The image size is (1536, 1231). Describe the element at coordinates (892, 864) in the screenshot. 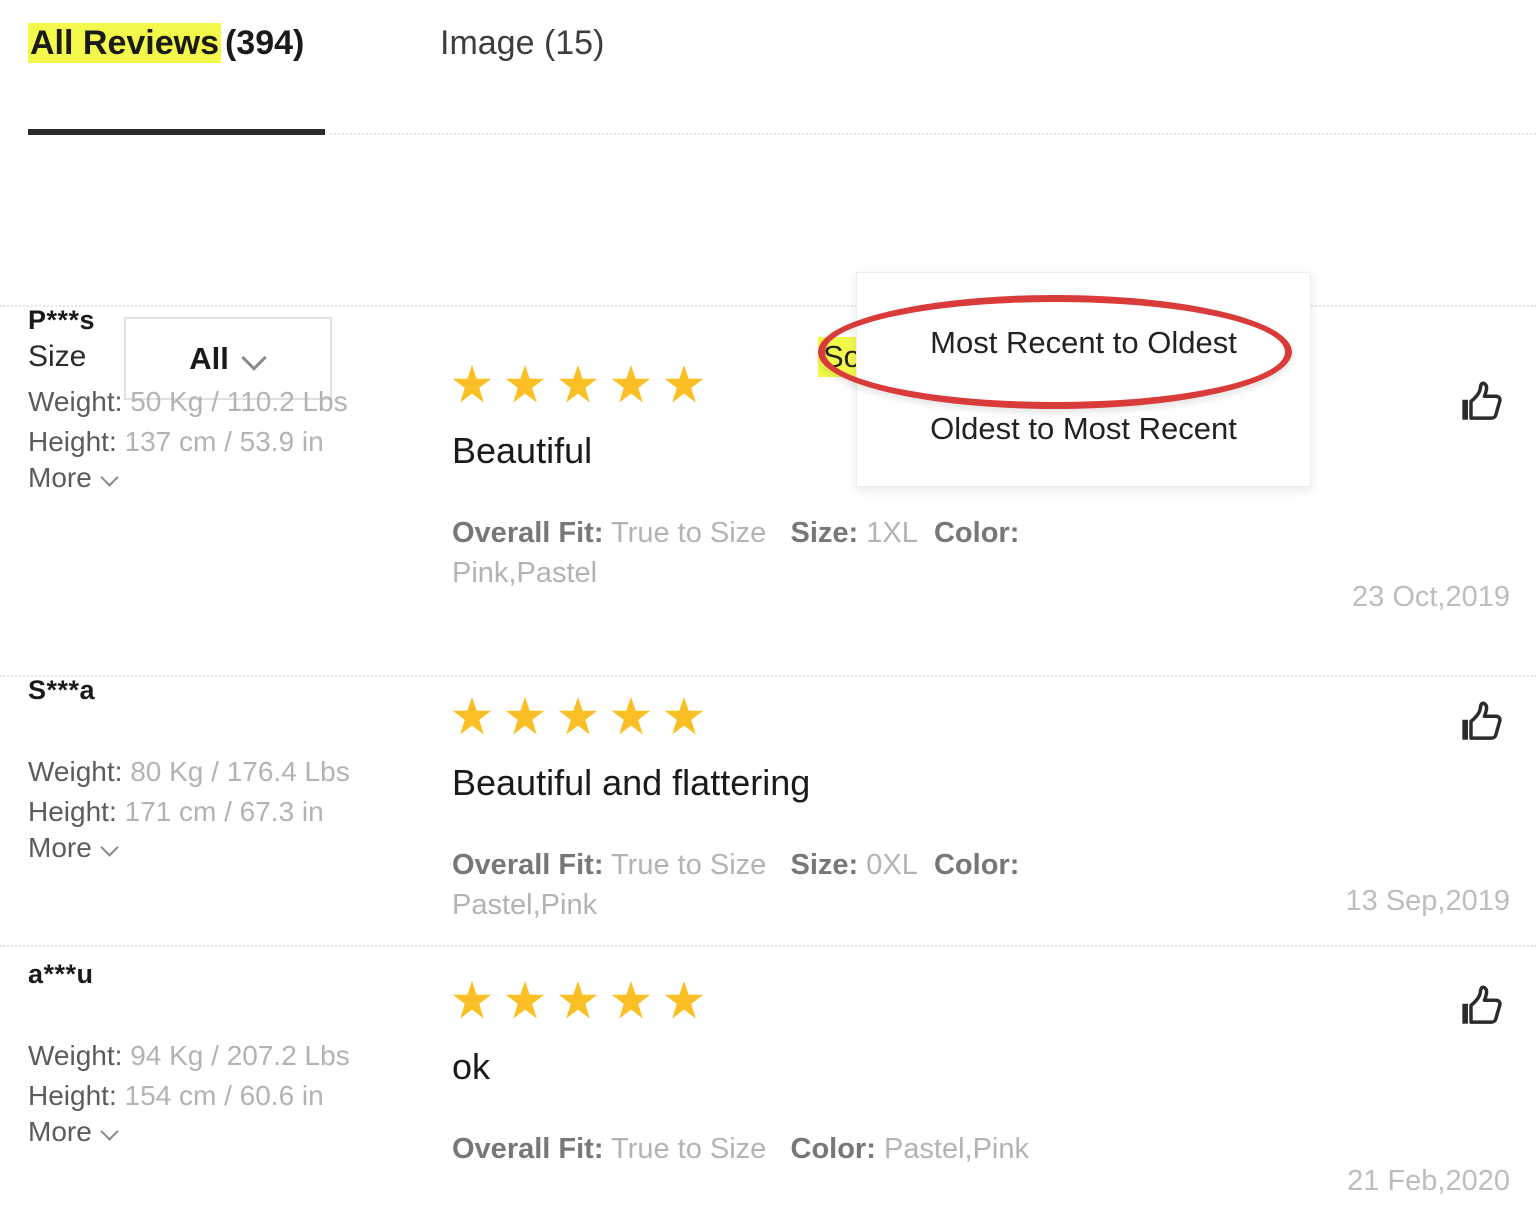

I see `review-size-value: 0XL` at that location.